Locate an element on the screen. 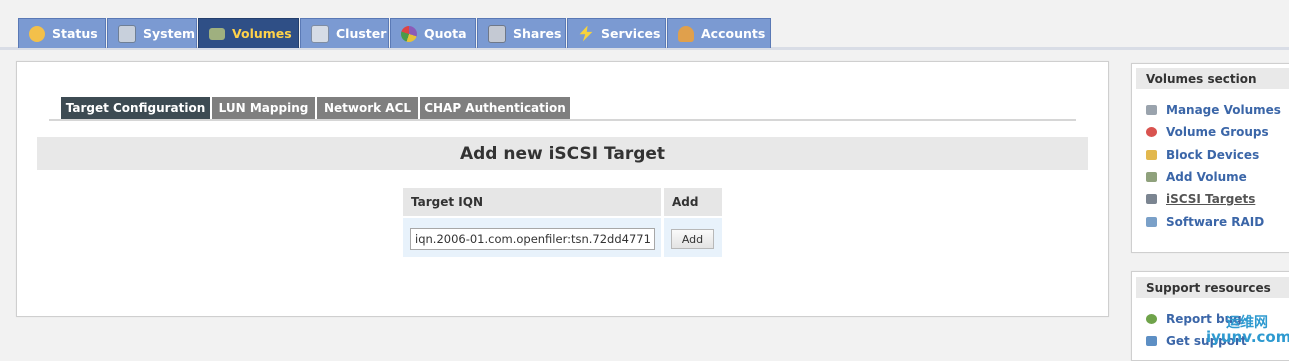  subtab-chap-authentication: CHAP Authentication is located at coordinates (495, 108).